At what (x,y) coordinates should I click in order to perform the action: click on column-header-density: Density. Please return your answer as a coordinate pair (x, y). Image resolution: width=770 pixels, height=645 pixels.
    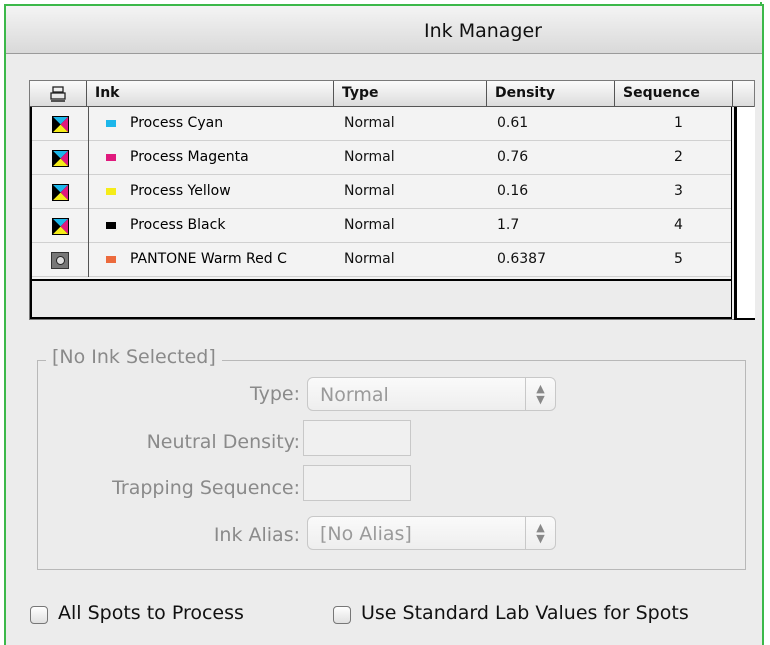
    Looking at the image, I should click on (551, 94).